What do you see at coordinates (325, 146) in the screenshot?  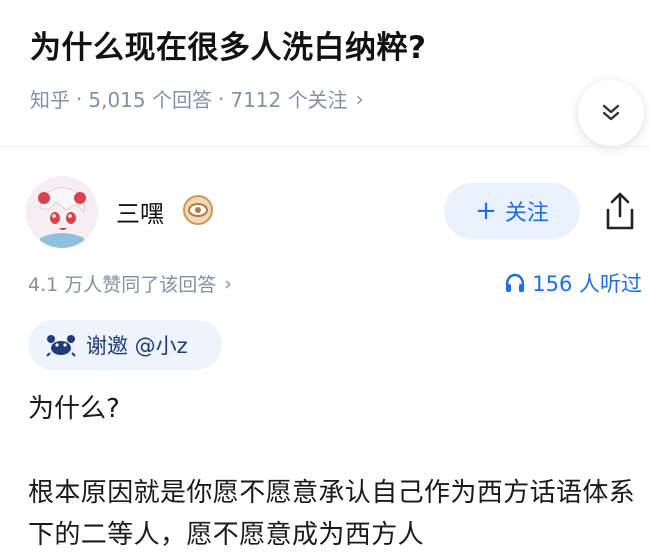 I see `divider` at bounding box center [325, 146].